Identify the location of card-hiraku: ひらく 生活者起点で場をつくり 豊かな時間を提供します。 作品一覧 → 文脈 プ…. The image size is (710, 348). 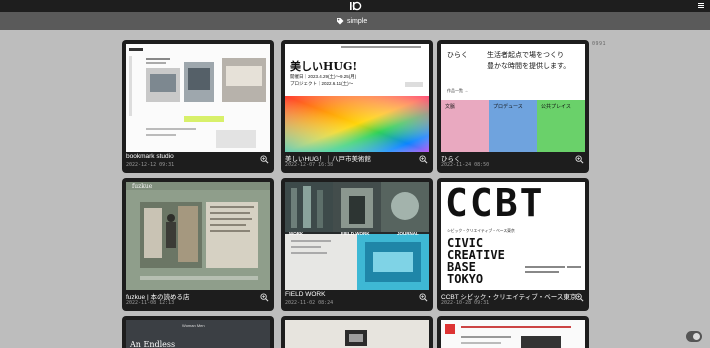
(513, 106).